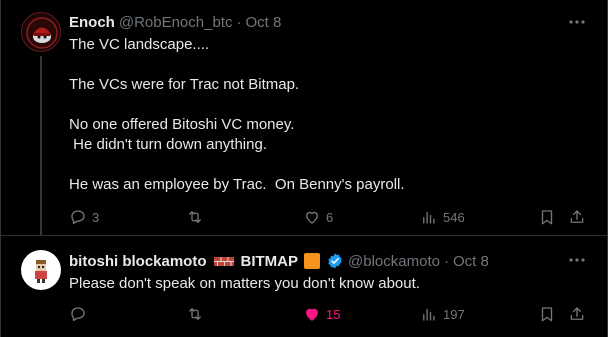 This screenshot has width=608, height=337. I want to click on display-name-suffix: BITMAP, so click(270, 261).